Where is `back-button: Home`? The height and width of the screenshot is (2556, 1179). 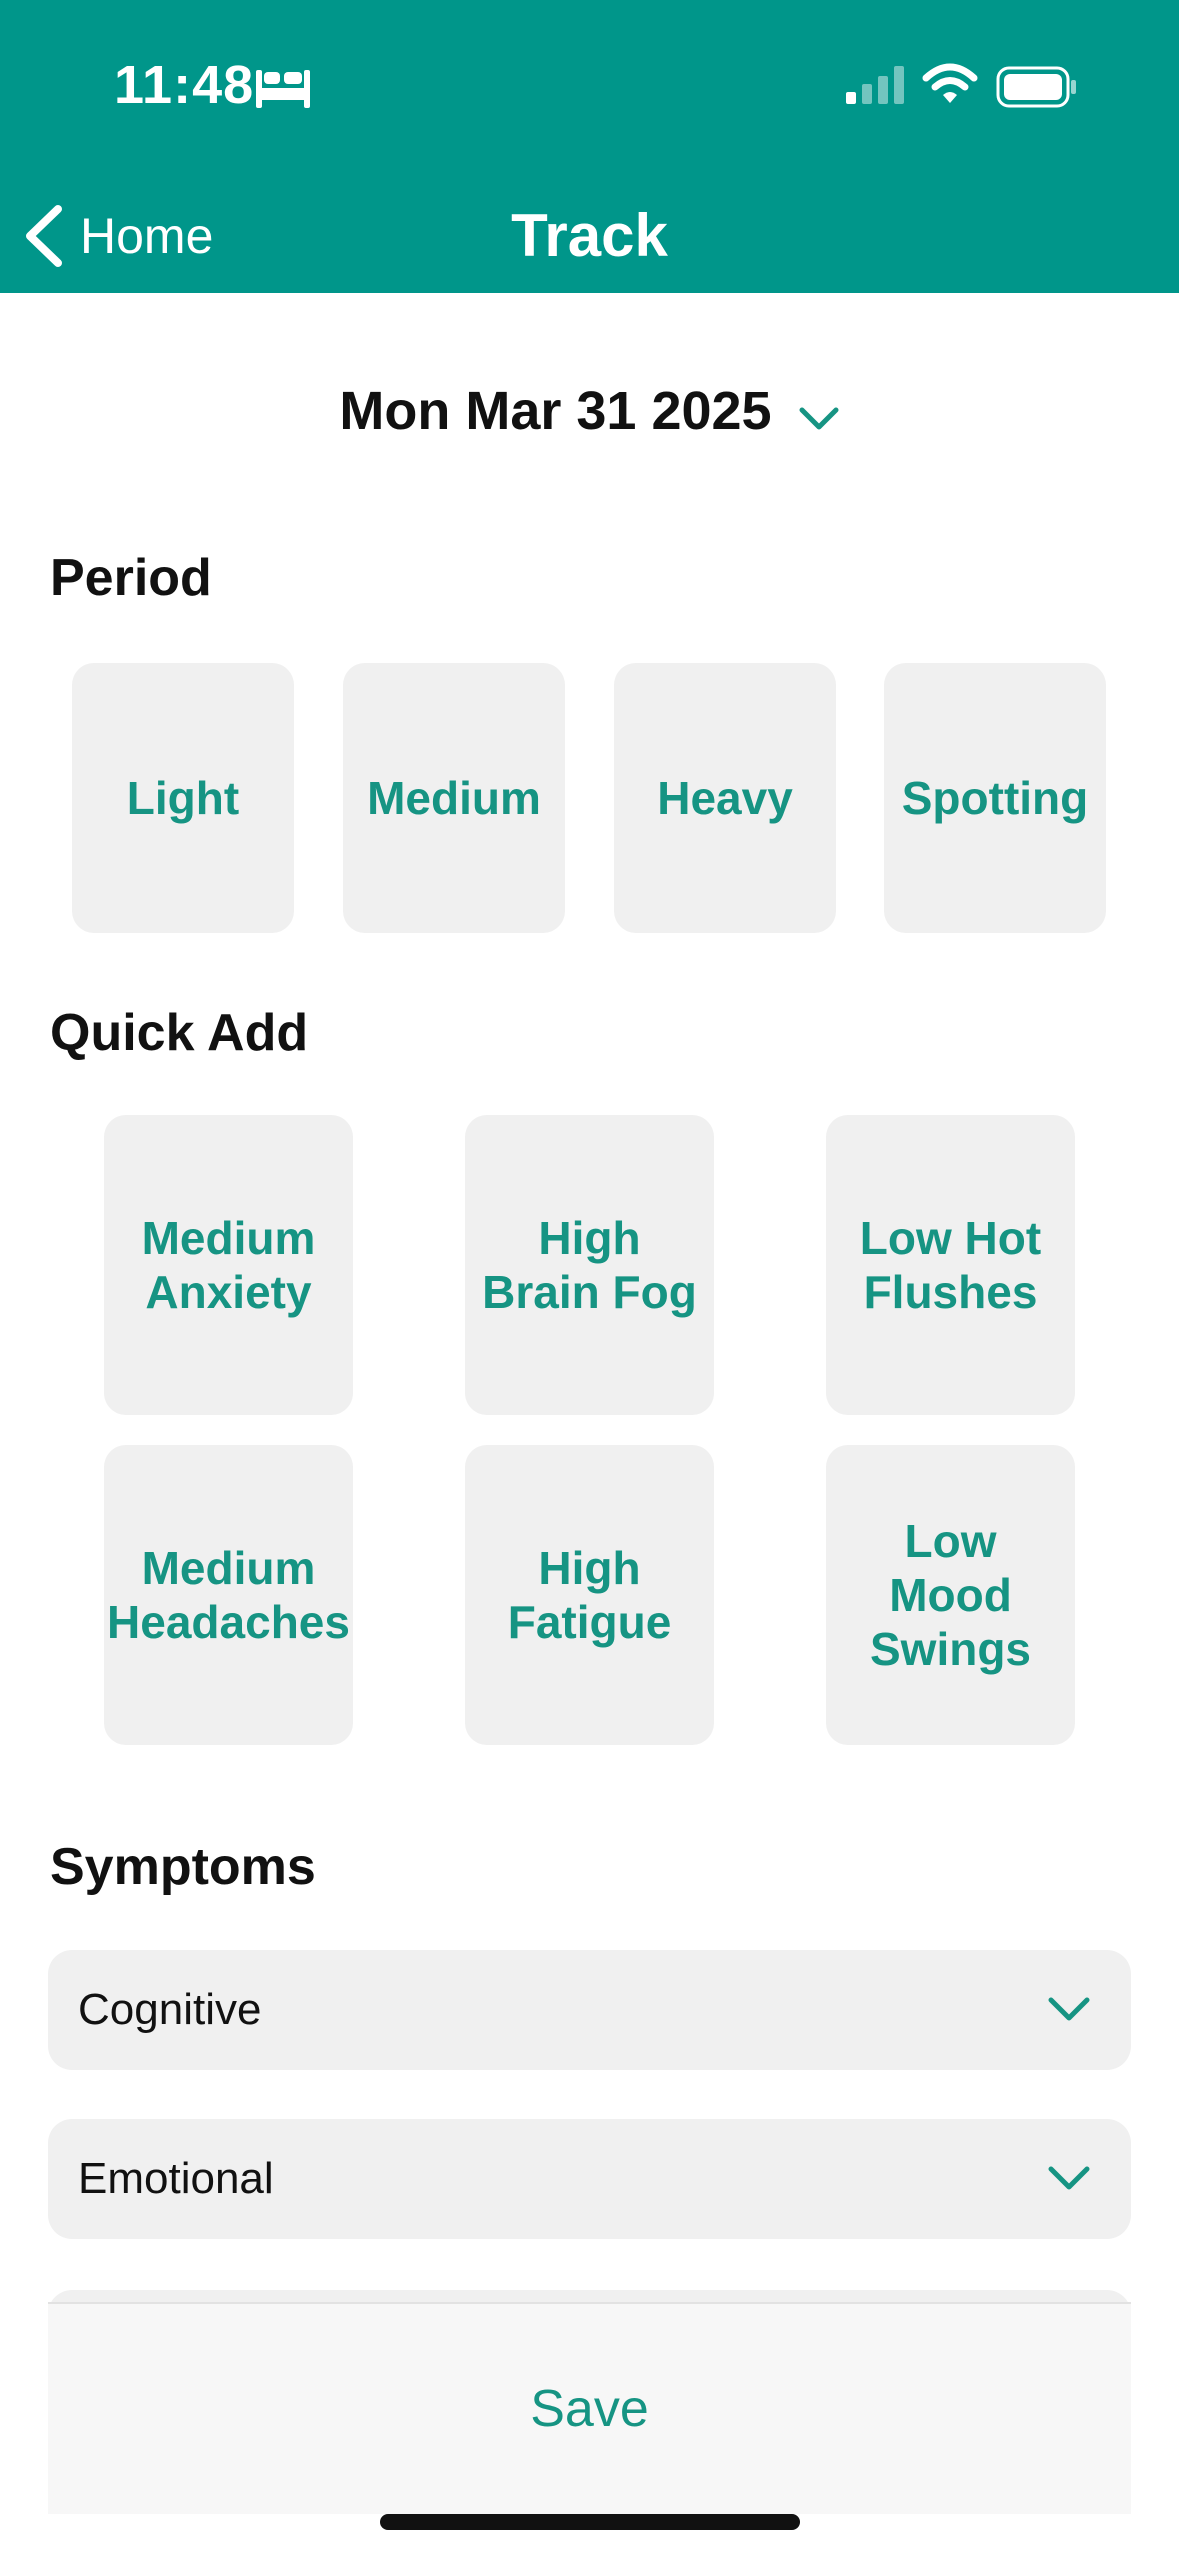
back-button: Home is located at coordinates (116, 236).